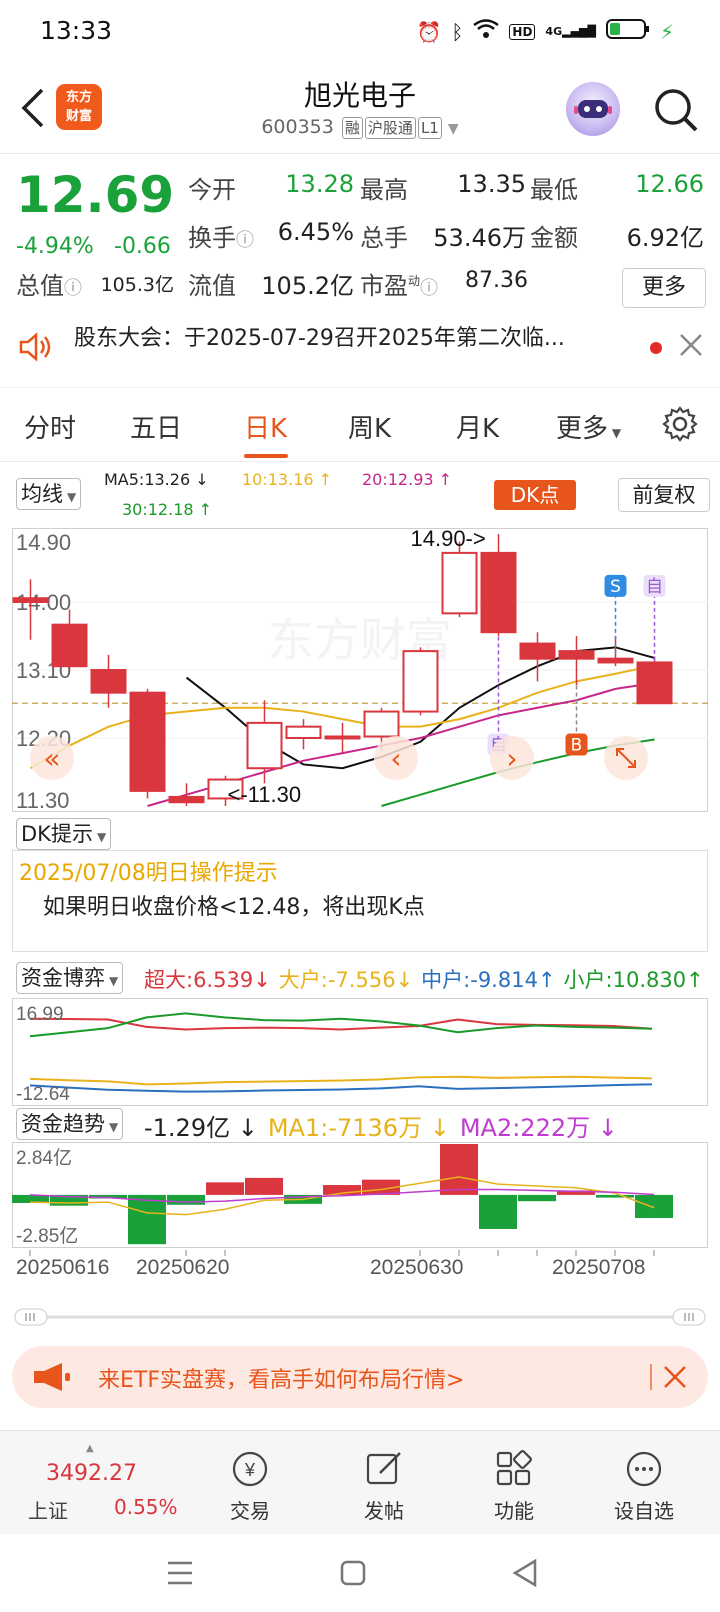 The height and width of the screenshot is (1612, 720). Describe the element at coordinates (221, 238) in the screenshot. I see `turnover-label: 换手ⓘ` at that location.